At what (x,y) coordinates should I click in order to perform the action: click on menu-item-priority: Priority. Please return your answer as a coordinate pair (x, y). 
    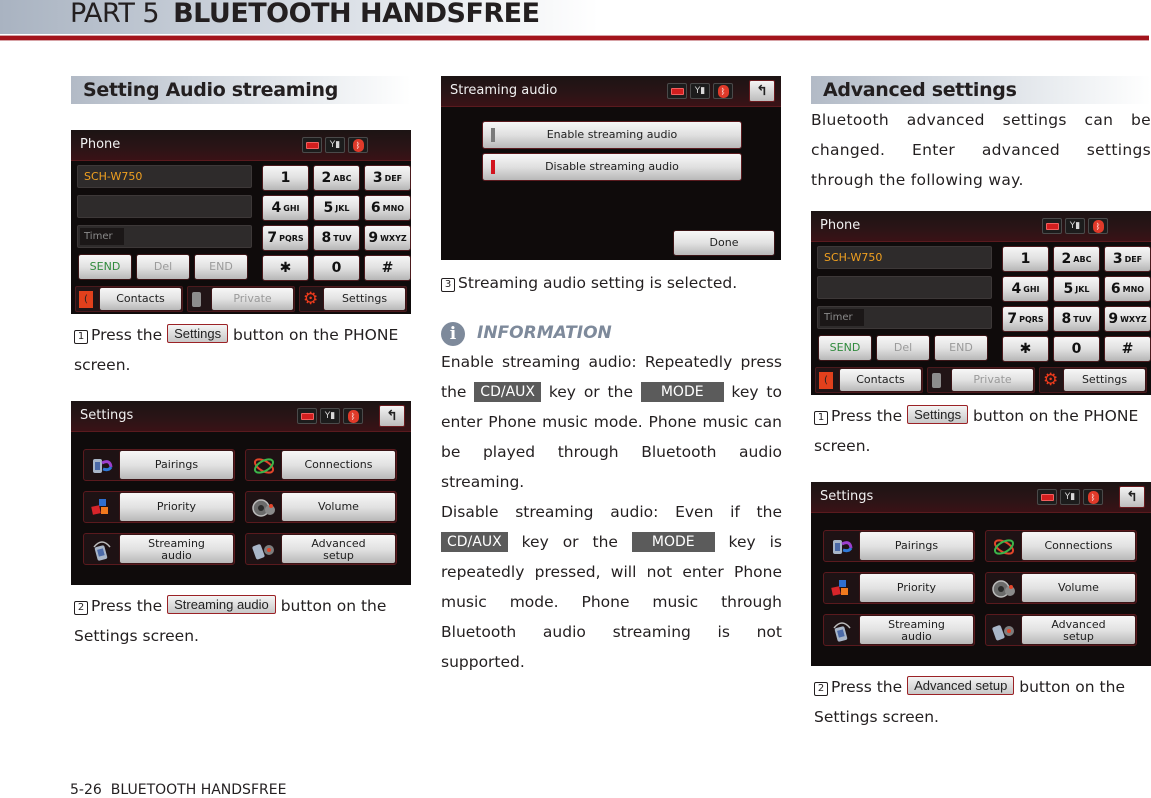
    Looking at the image, I should click on (899, 588).